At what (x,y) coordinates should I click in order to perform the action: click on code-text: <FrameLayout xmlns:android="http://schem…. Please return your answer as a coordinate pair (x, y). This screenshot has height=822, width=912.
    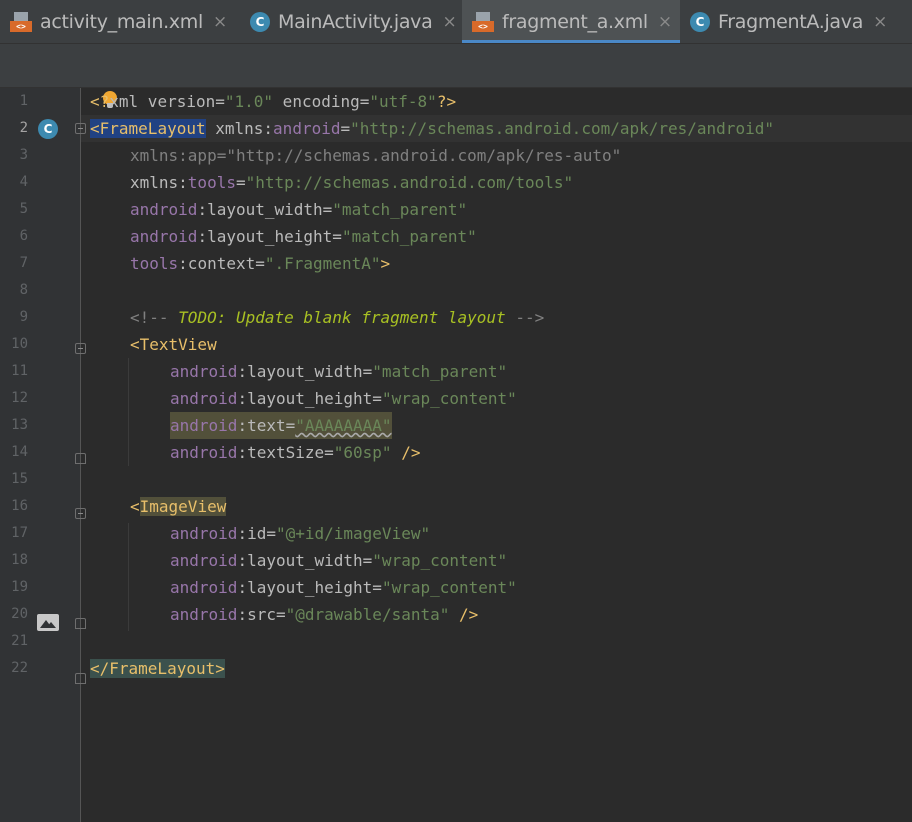
    Looking at the image, I should click on (432, 128).